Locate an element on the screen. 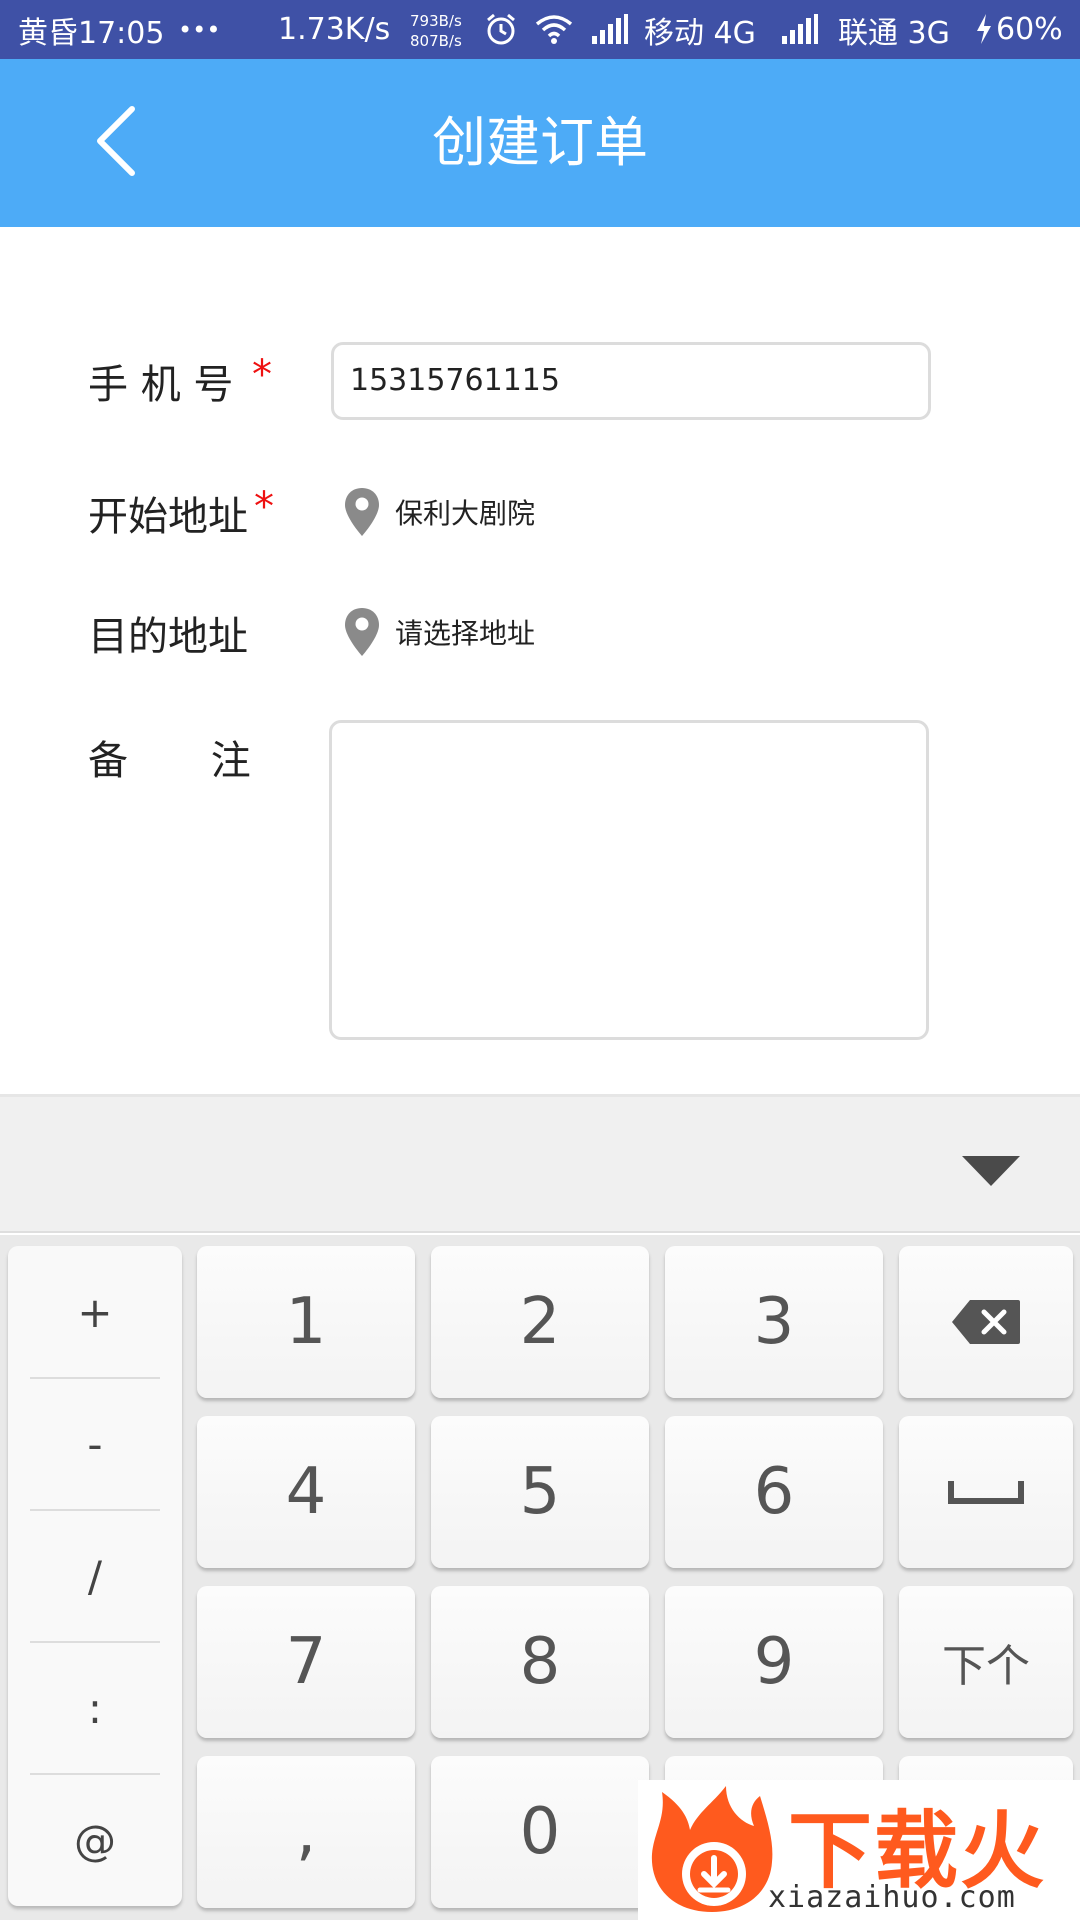  key-at: @ is located at coordinates (95, 1840).